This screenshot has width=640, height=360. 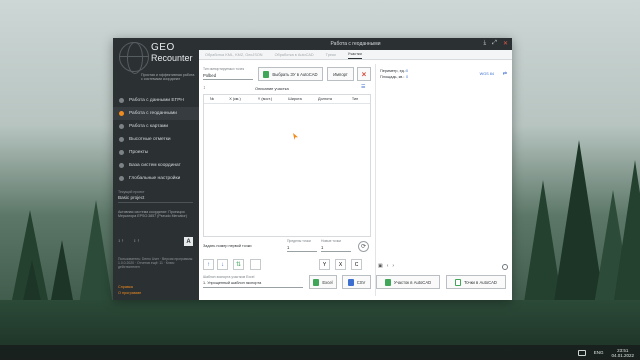 I want to click on points-table: № X (км.) Y (вост.) Широта Долгота Тип, so click(x=287, y=165).